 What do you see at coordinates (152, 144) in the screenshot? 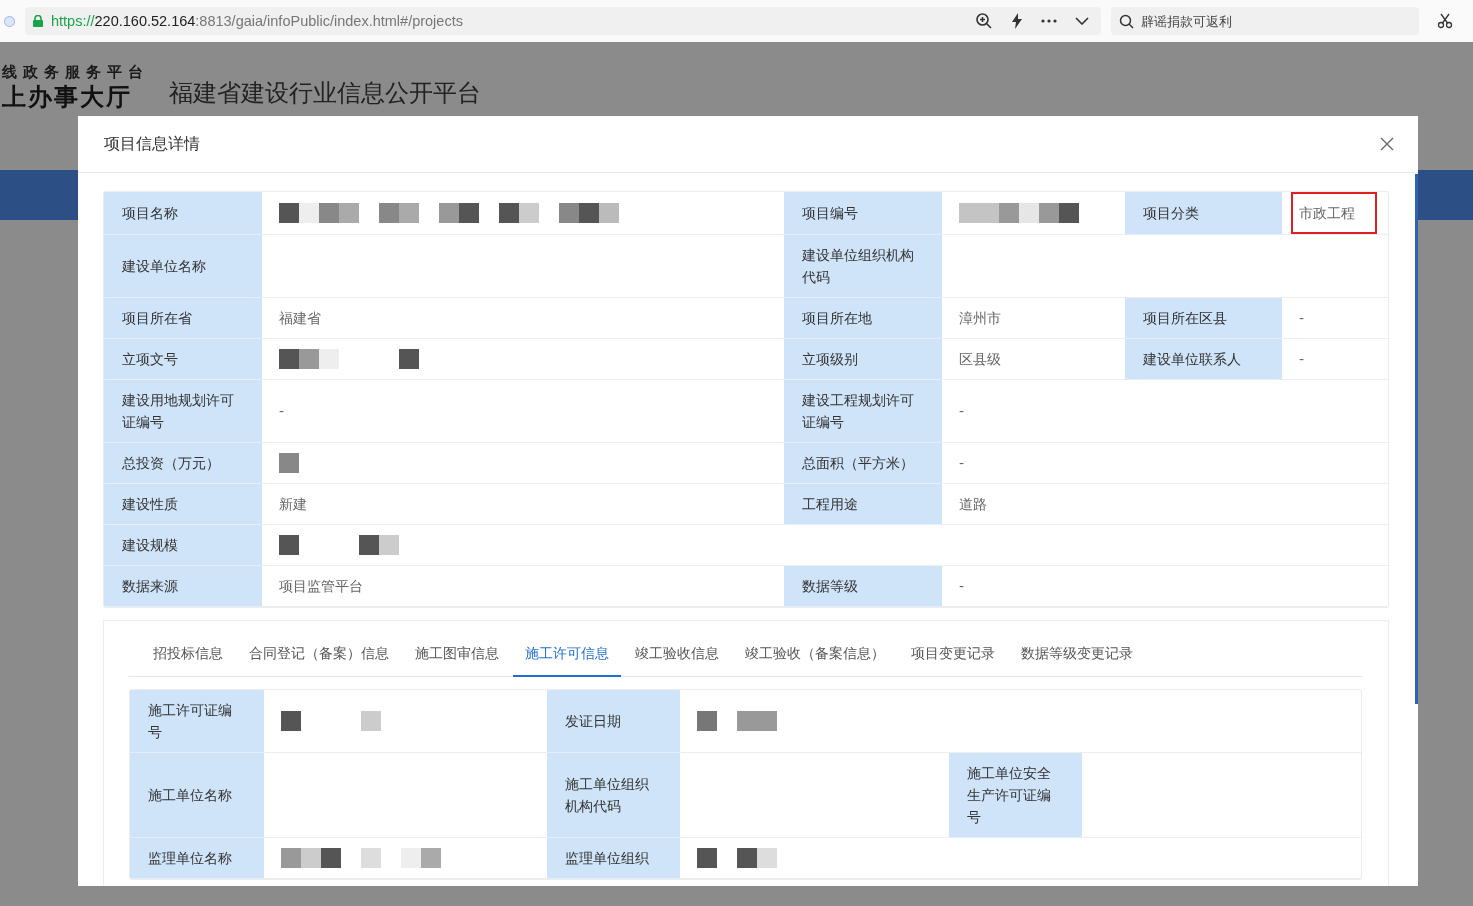
I see `modal-title: 项目信息详情` at bounding box center [152, 144].